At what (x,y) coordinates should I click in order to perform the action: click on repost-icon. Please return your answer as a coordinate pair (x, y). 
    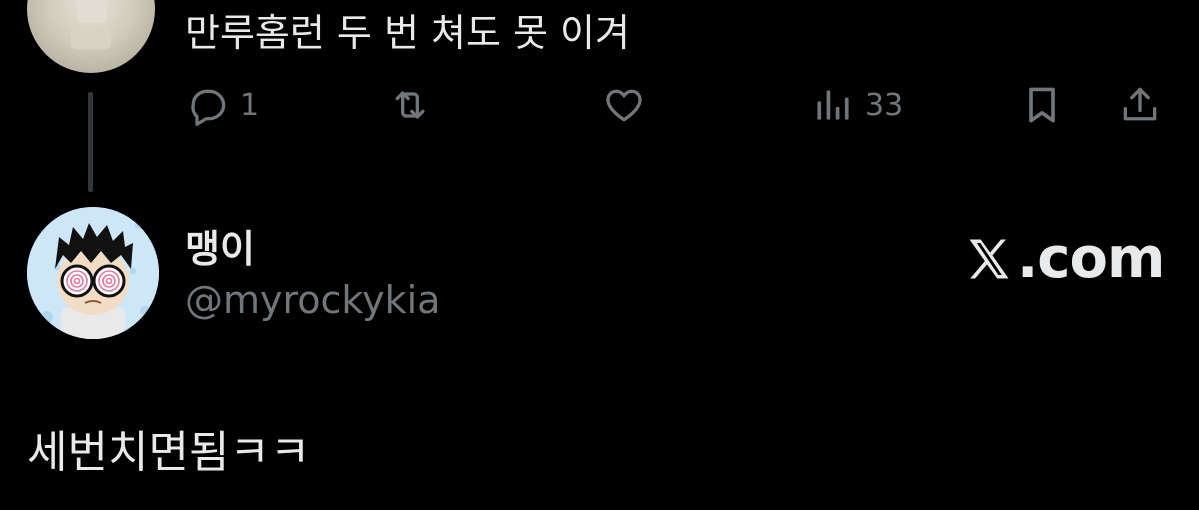
    Looking at the image, I should click on (410, 105).